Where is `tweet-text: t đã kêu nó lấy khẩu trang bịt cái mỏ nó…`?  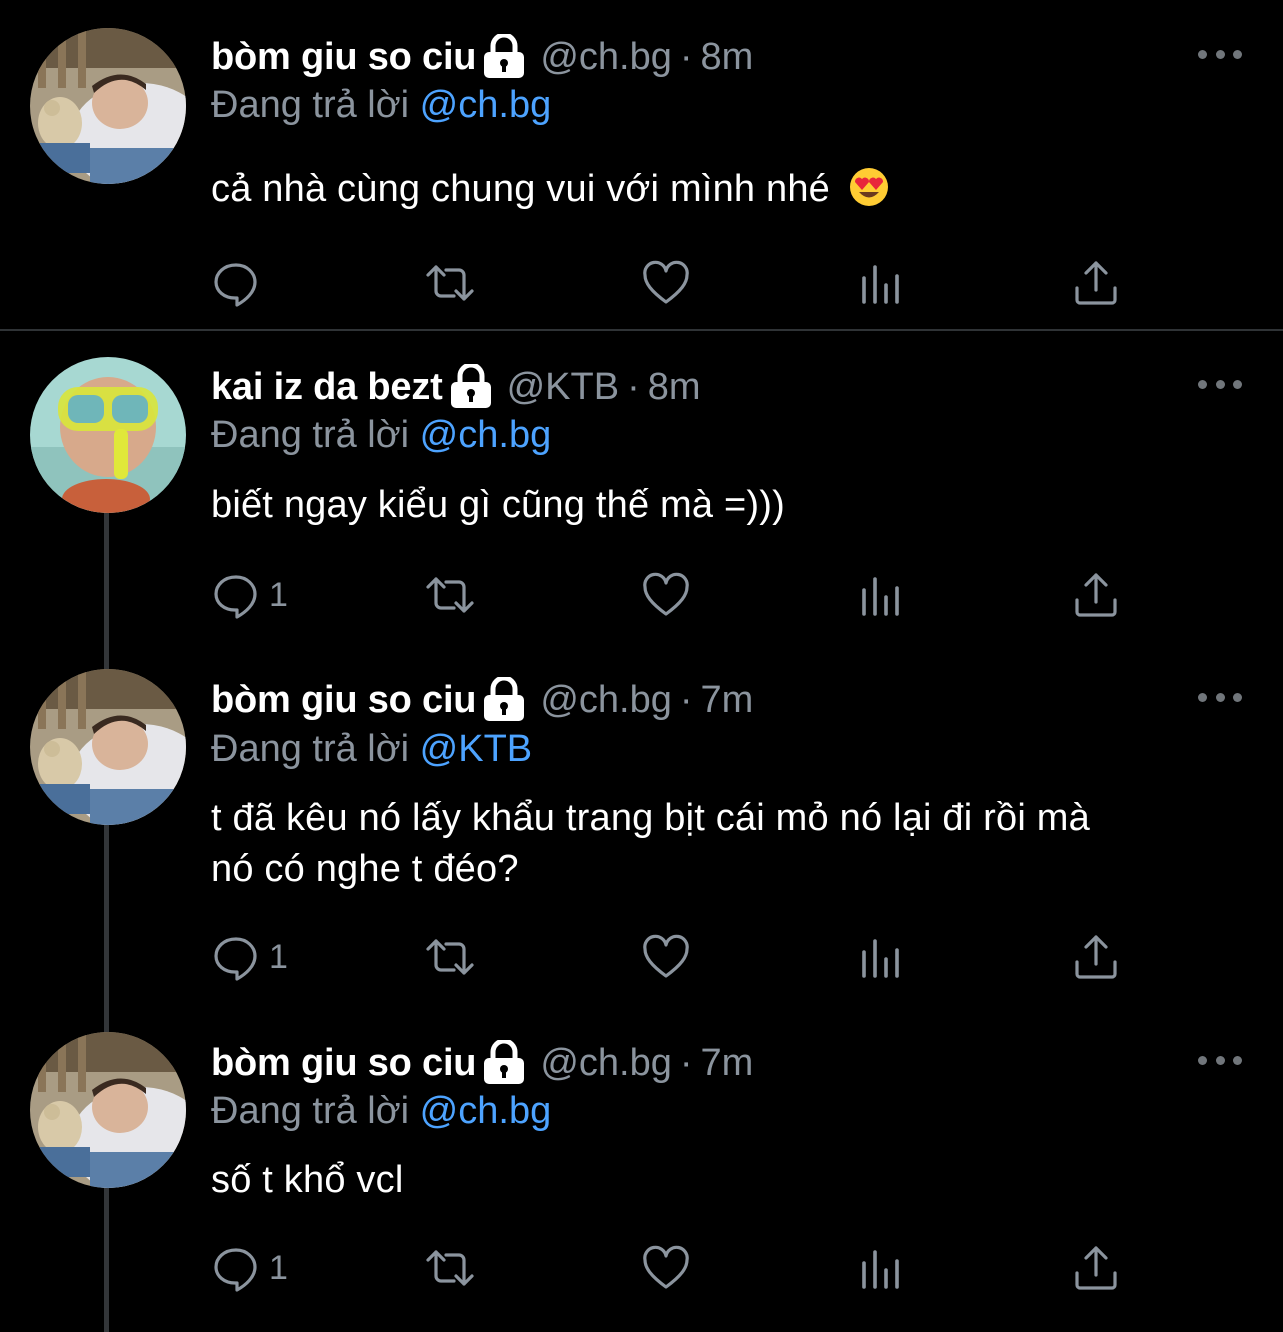
tweet-text: t đã kêu nó lấy khẩu trang bịt cái mỏ nó… is located at coordinates (731, 844).